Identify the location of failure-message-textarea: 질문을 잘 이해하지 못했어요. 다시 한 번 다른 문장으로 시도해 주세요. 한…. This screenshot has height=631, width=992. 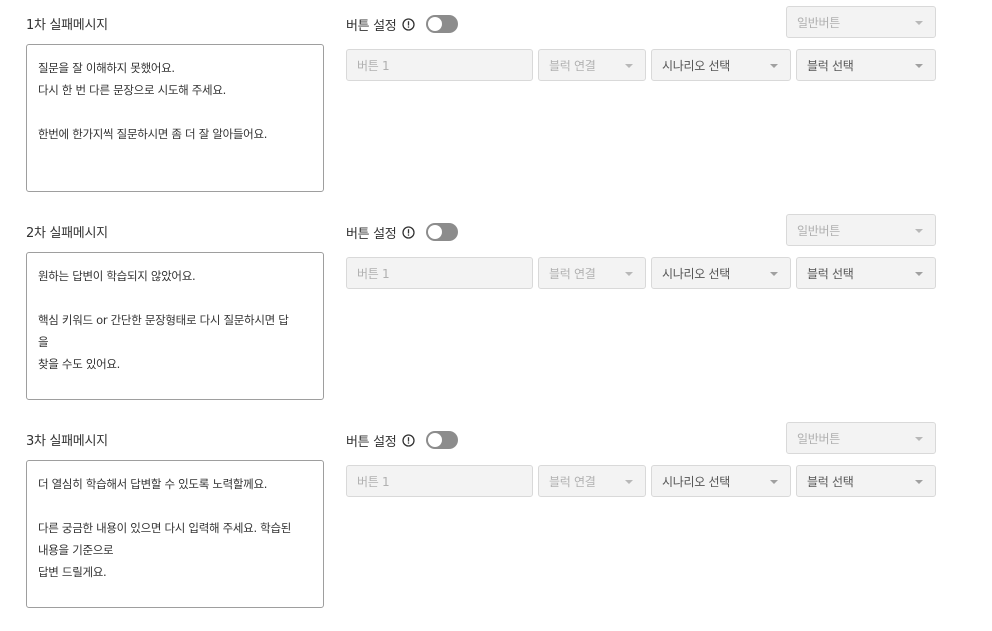
(175, 118).